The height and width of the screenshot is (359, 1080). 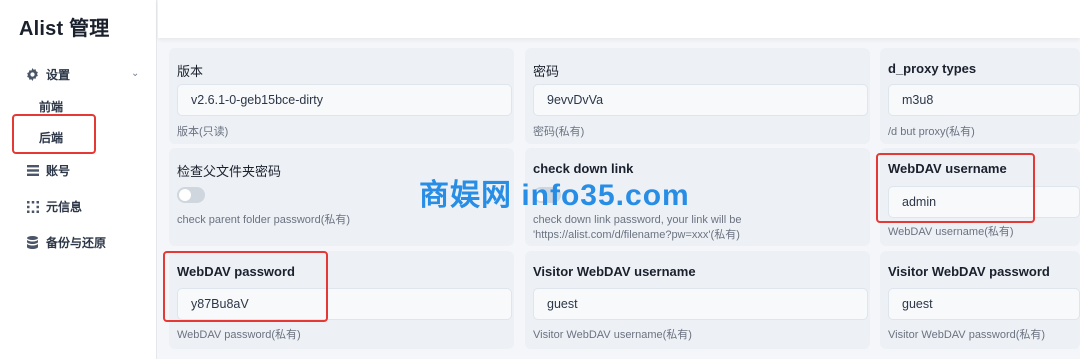 What do you see at coordinates (135, 73) in the screenshot?
I see `chevron-down-icon: ⌄` at bounding box center [135, 73].